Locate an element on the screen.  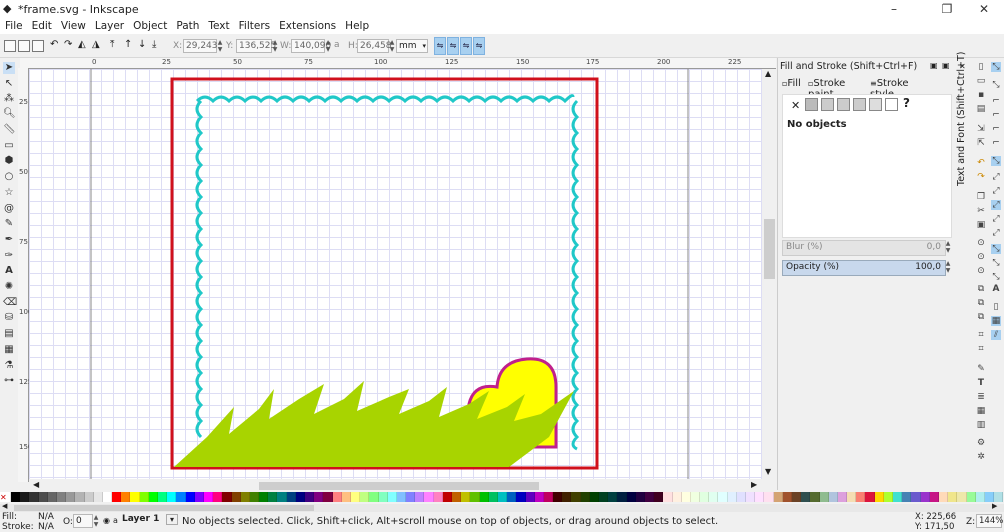
rotate-cw-icon: ↷ is located at coordinates (68, 44).